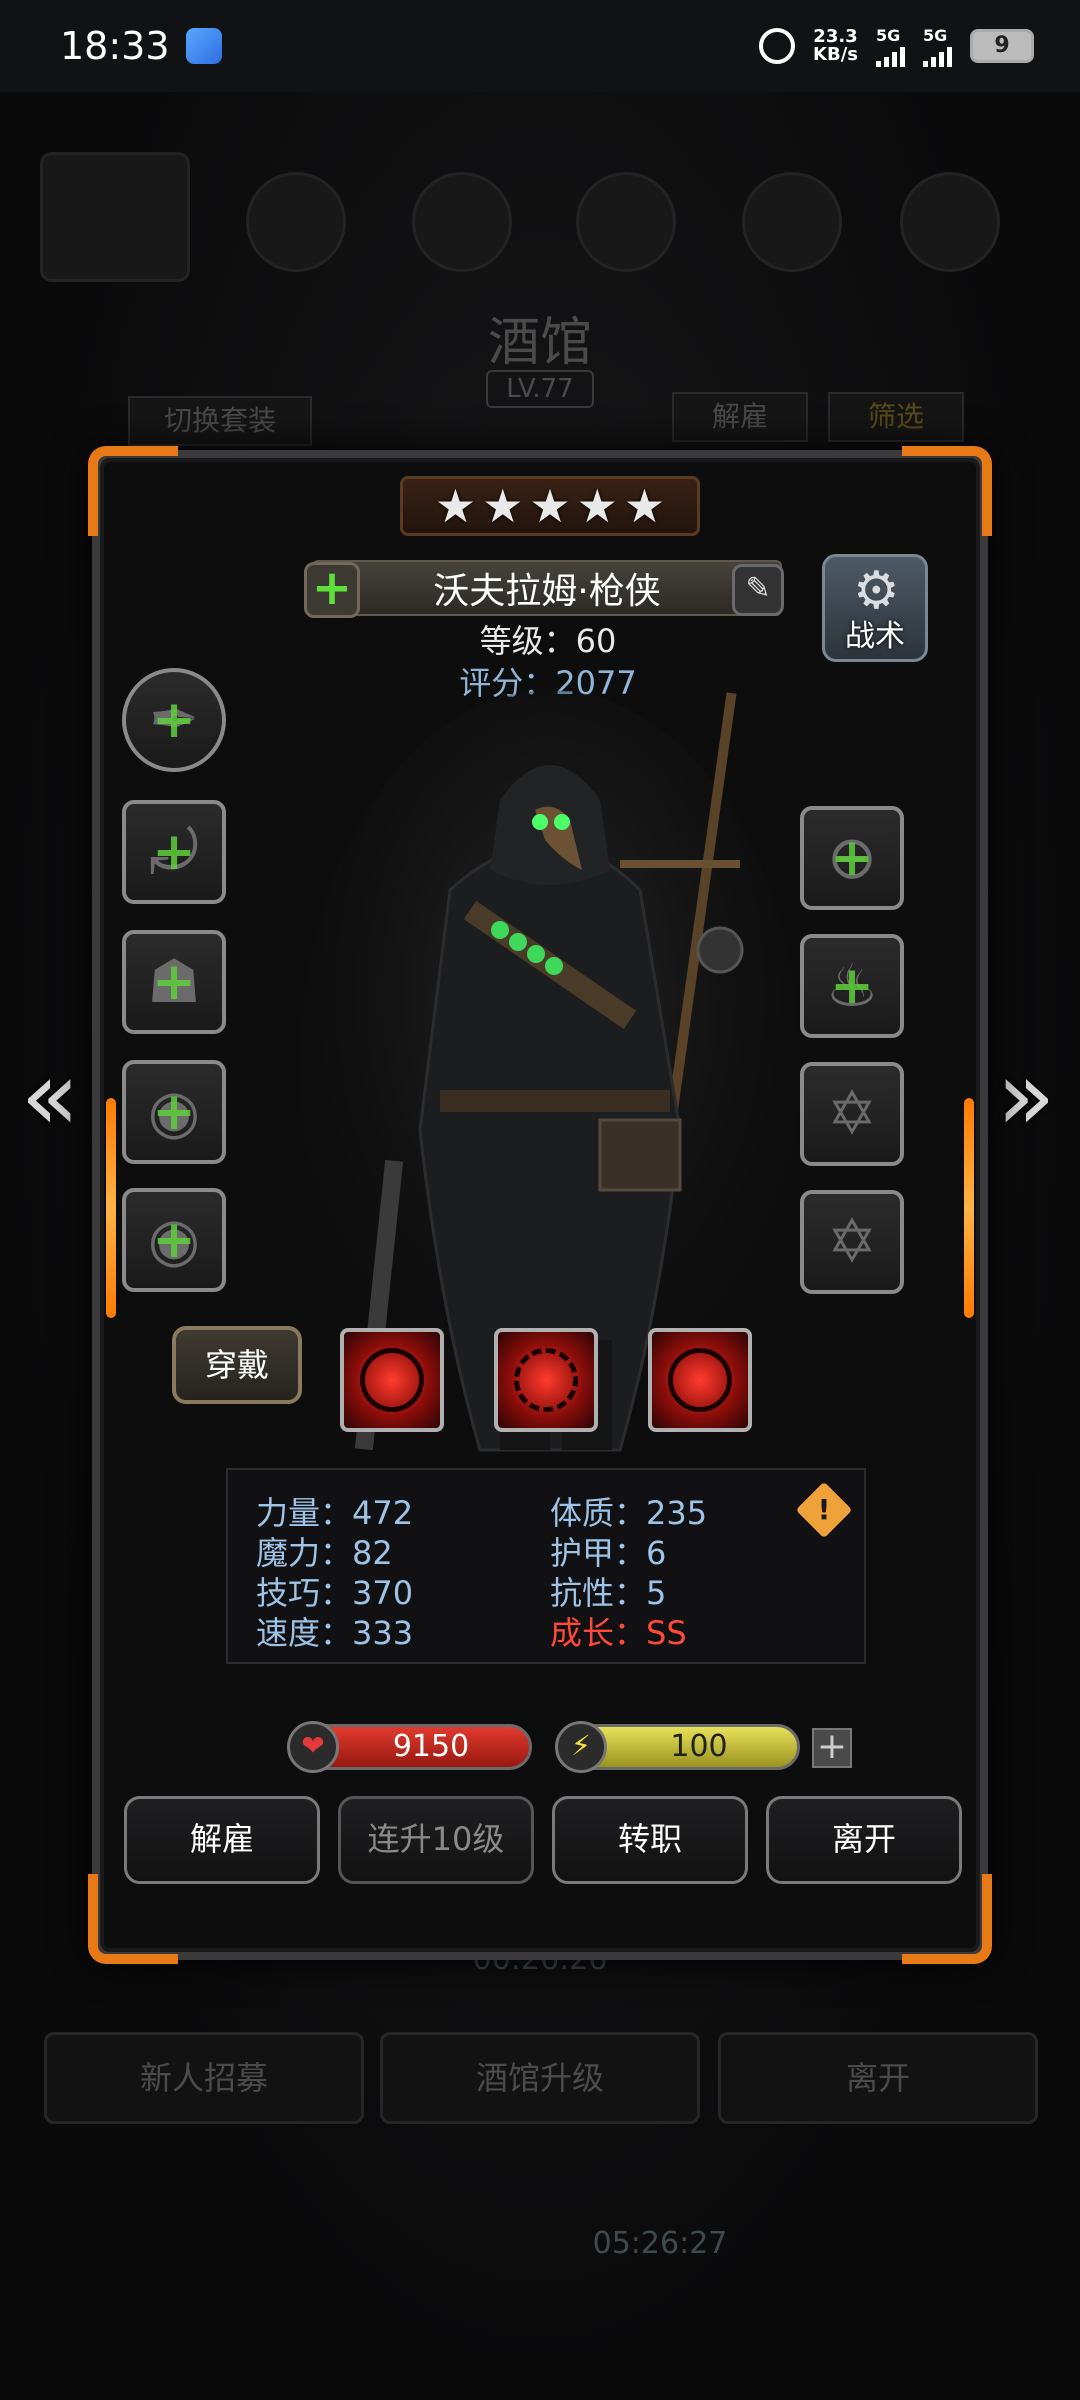 The width and height of the screenshot is (1080, 2400). What do you see at coordinates (546, 1380) in the screenshot?
I see `skill-swirl-icon` at bounding box center [546, 1380].